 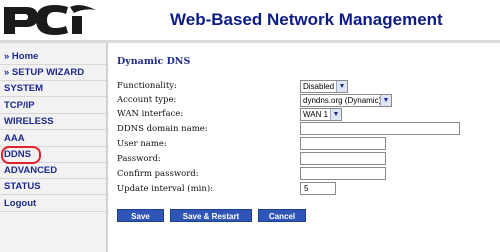 What do you see at coordinates (282, 215) in the screenshot?
I see `cancel-button: Cancel` at bounding box center [282, 215].